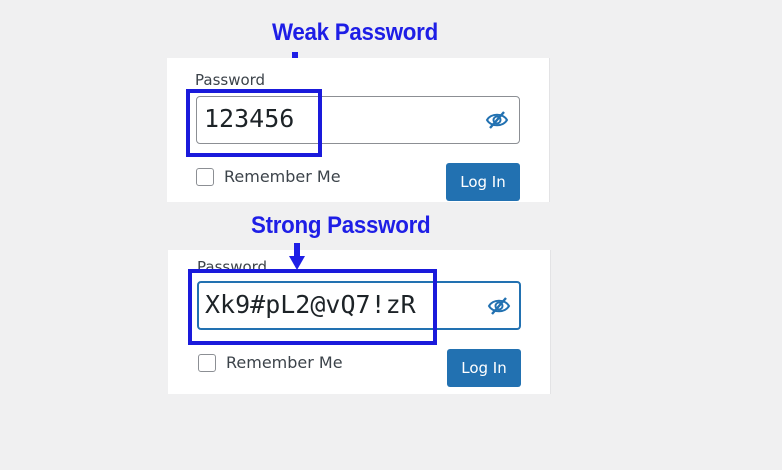 Image resolution: width=782 pixels, height=470 pixels. What do you see at coordinates (230, 80) in the screenshot?
I see `weak-password-label: Password` at bounding box center [230, 80].